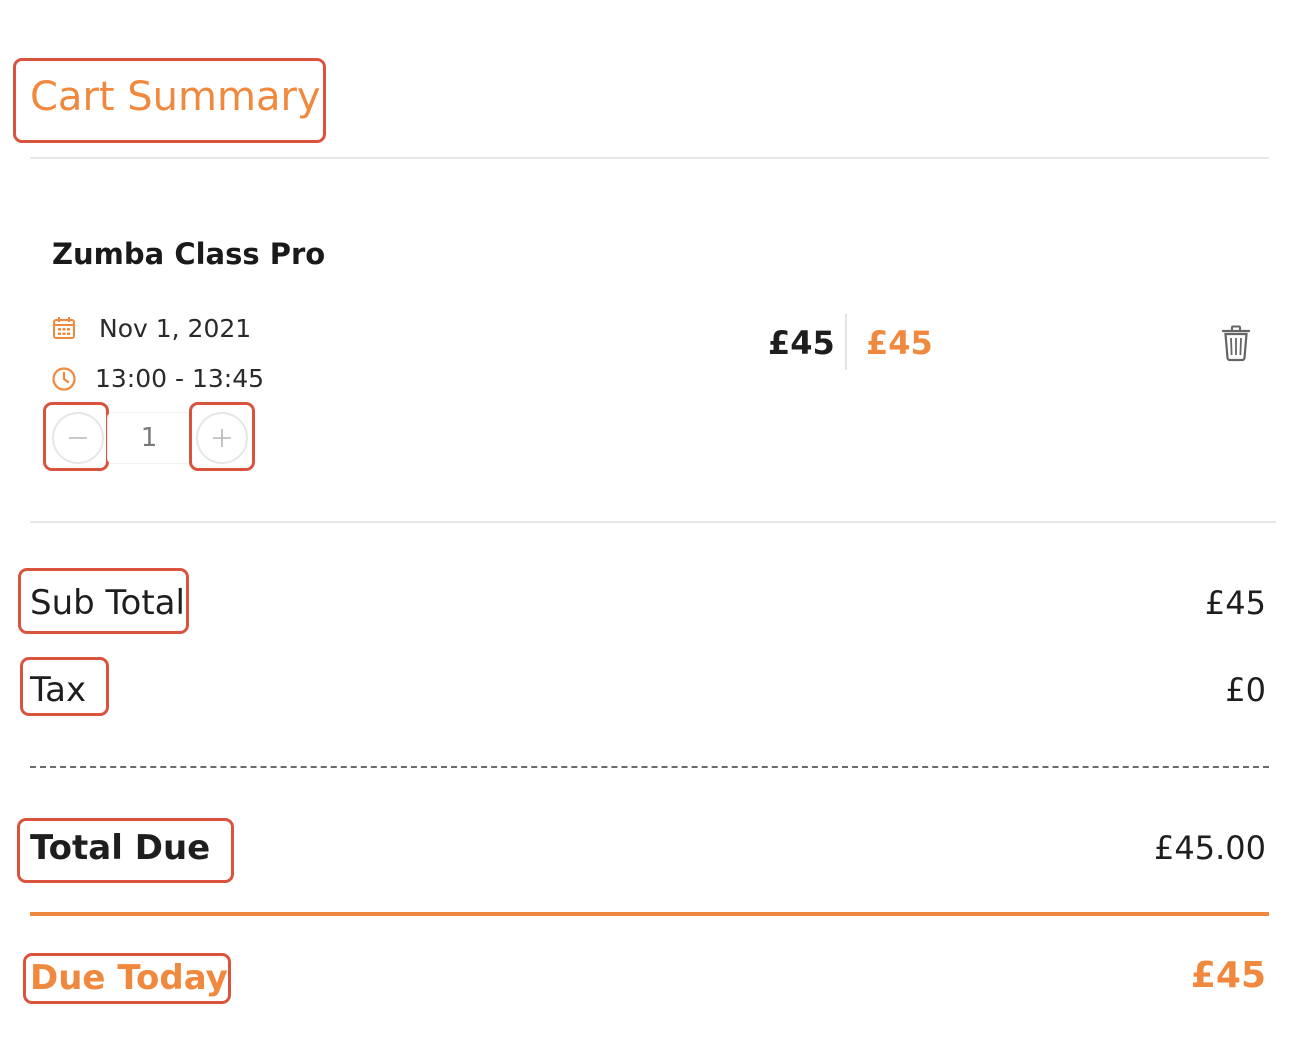 The height and width of the screenshot is (1055, 1294). What do you see at coordinates (180, 378) in the screenshot?
I see `item-time: 13:00 - 13:45` at bounding box center [180, 378].